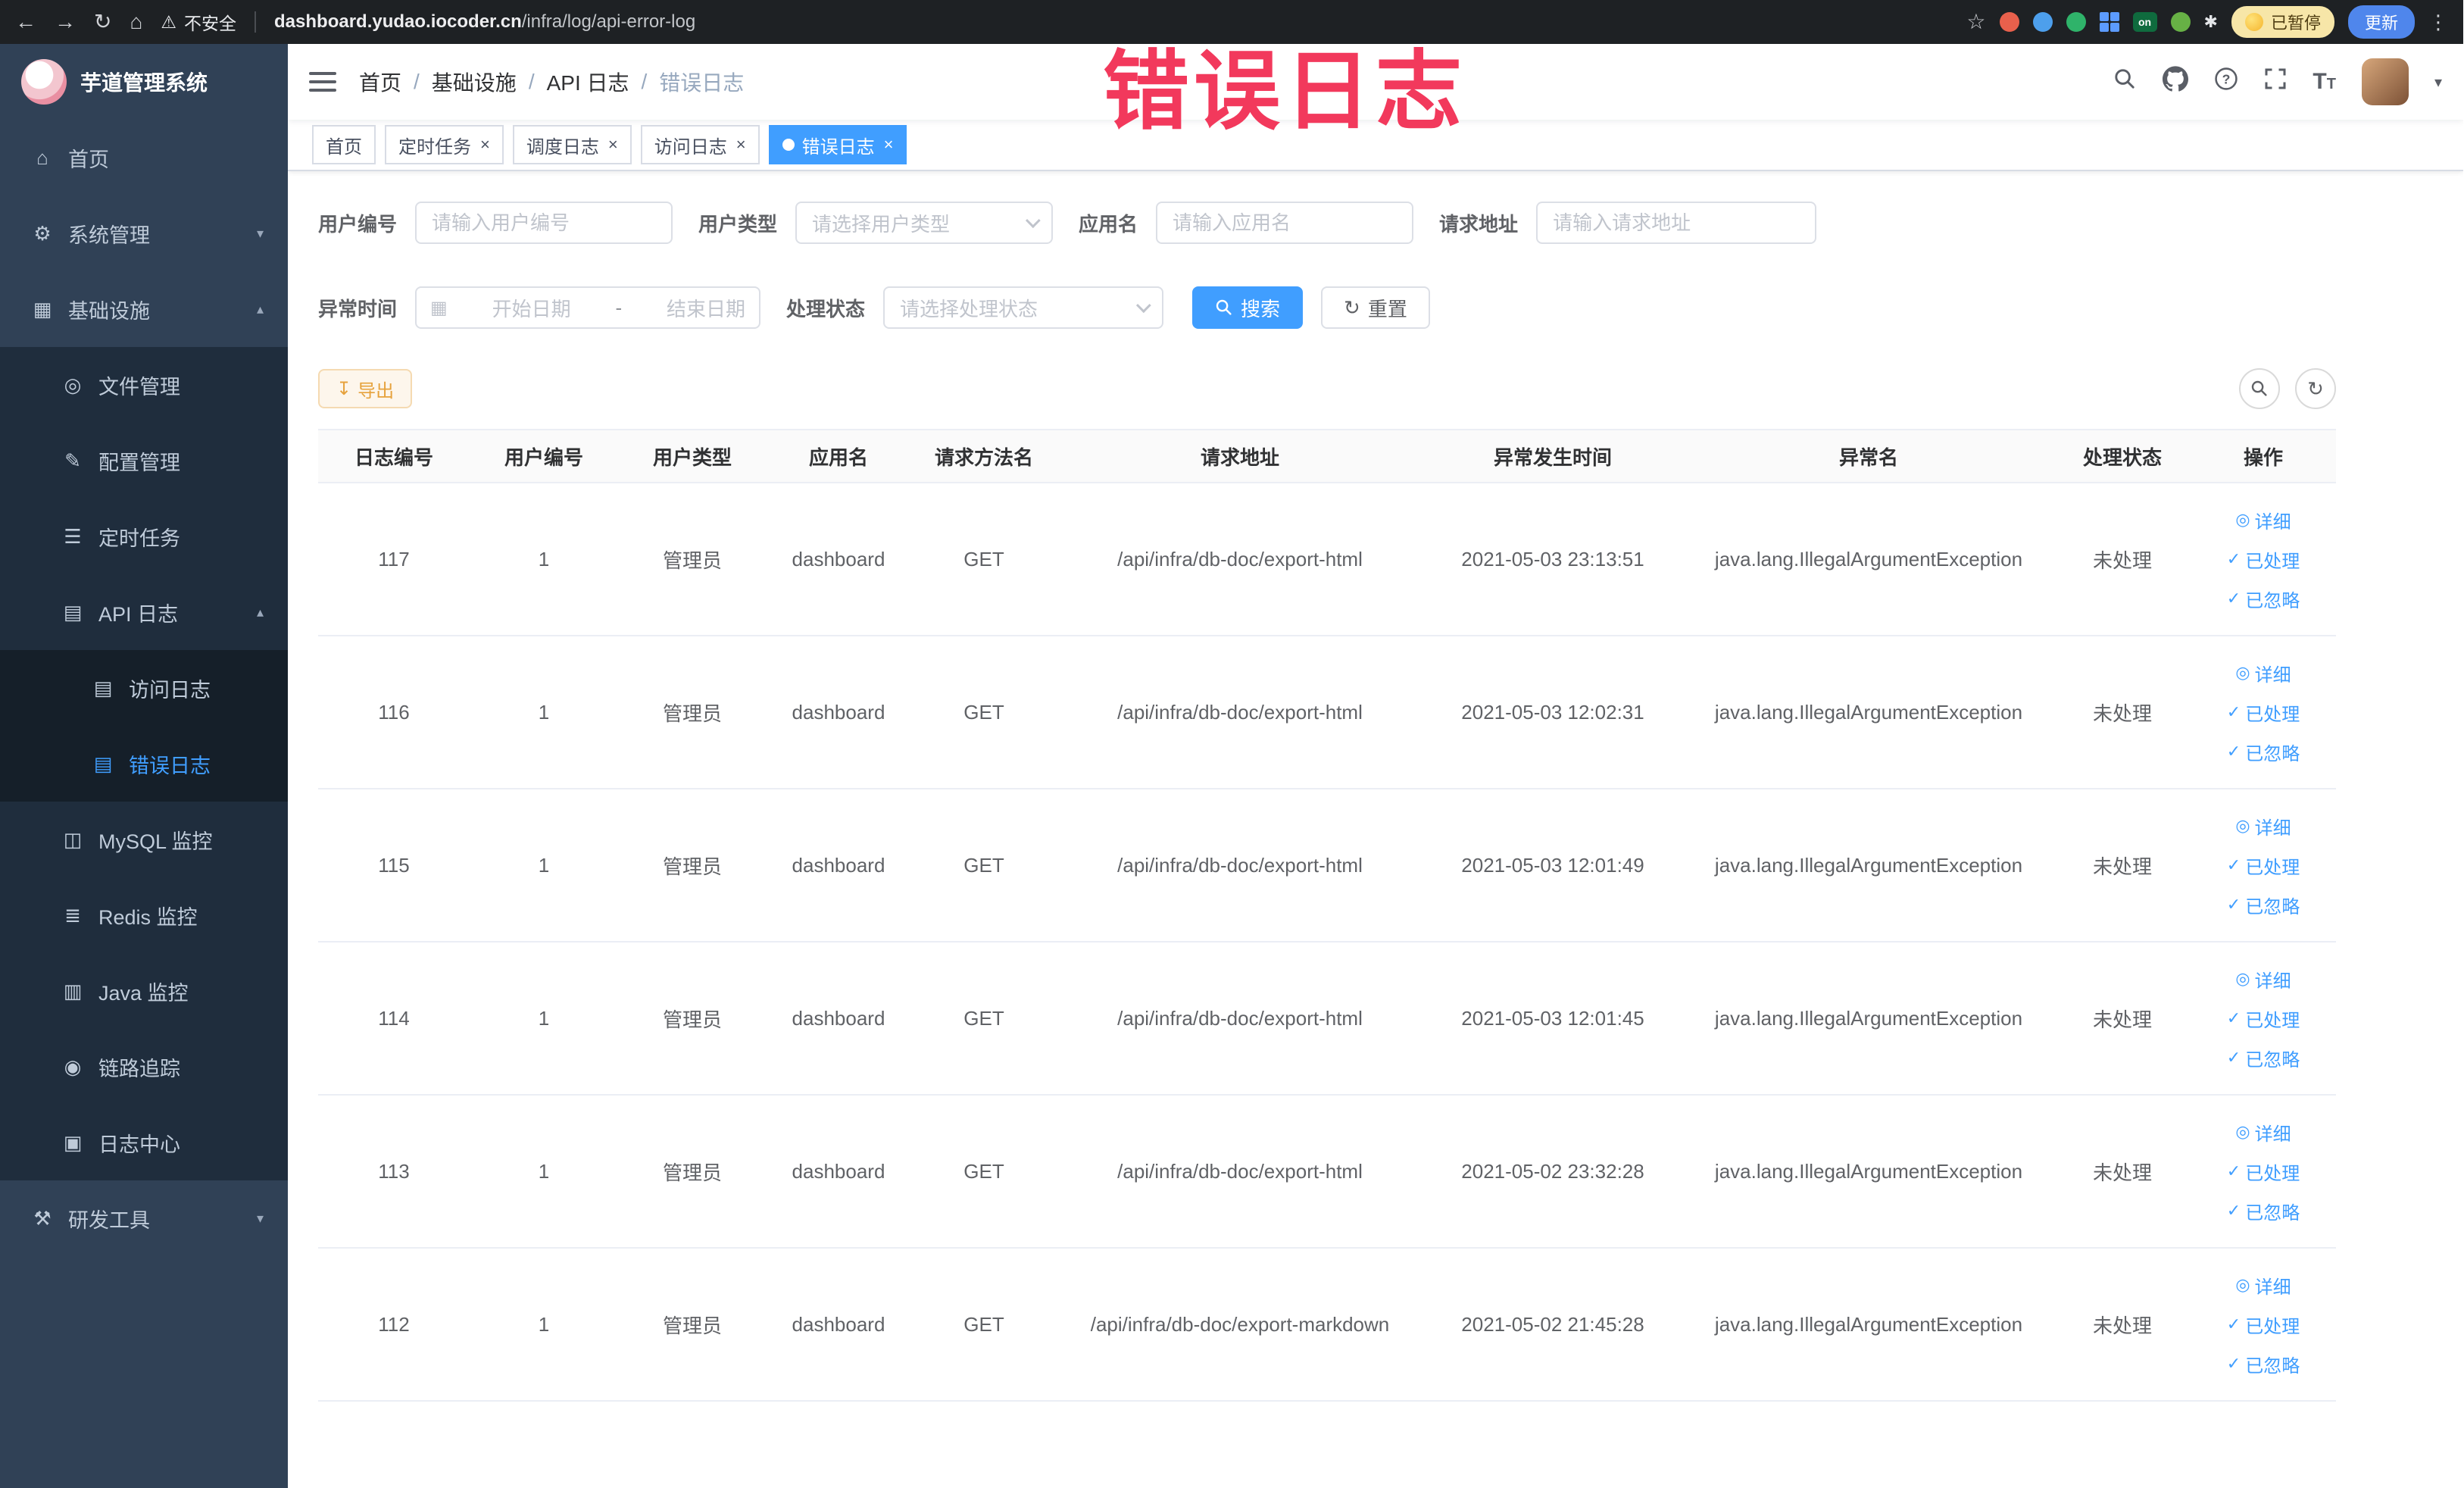 Image resolution: width=2464 pixels, height=1488 pixels. I want to click on export-button: ↧ 导出, so click(365, 388).